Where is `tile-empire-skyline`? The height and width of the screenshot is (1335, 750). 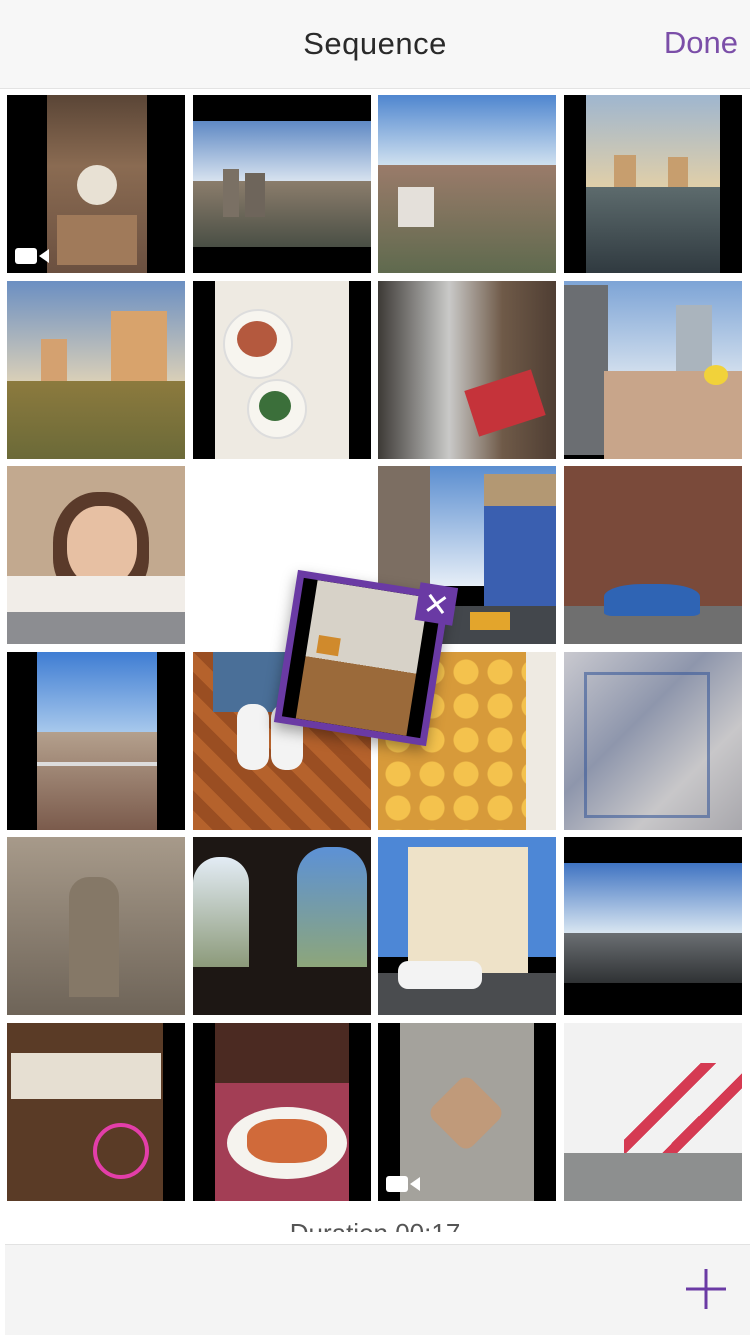 tile-empire-skyline is located at coordinates (653, 926).